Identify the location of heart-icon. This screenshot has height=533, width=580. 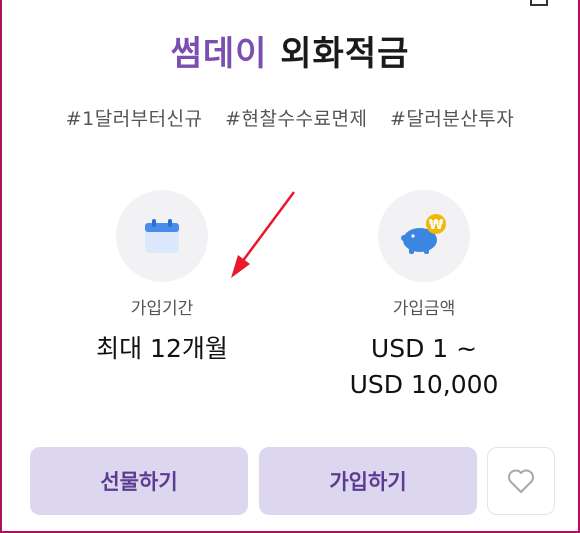
(521, 481).